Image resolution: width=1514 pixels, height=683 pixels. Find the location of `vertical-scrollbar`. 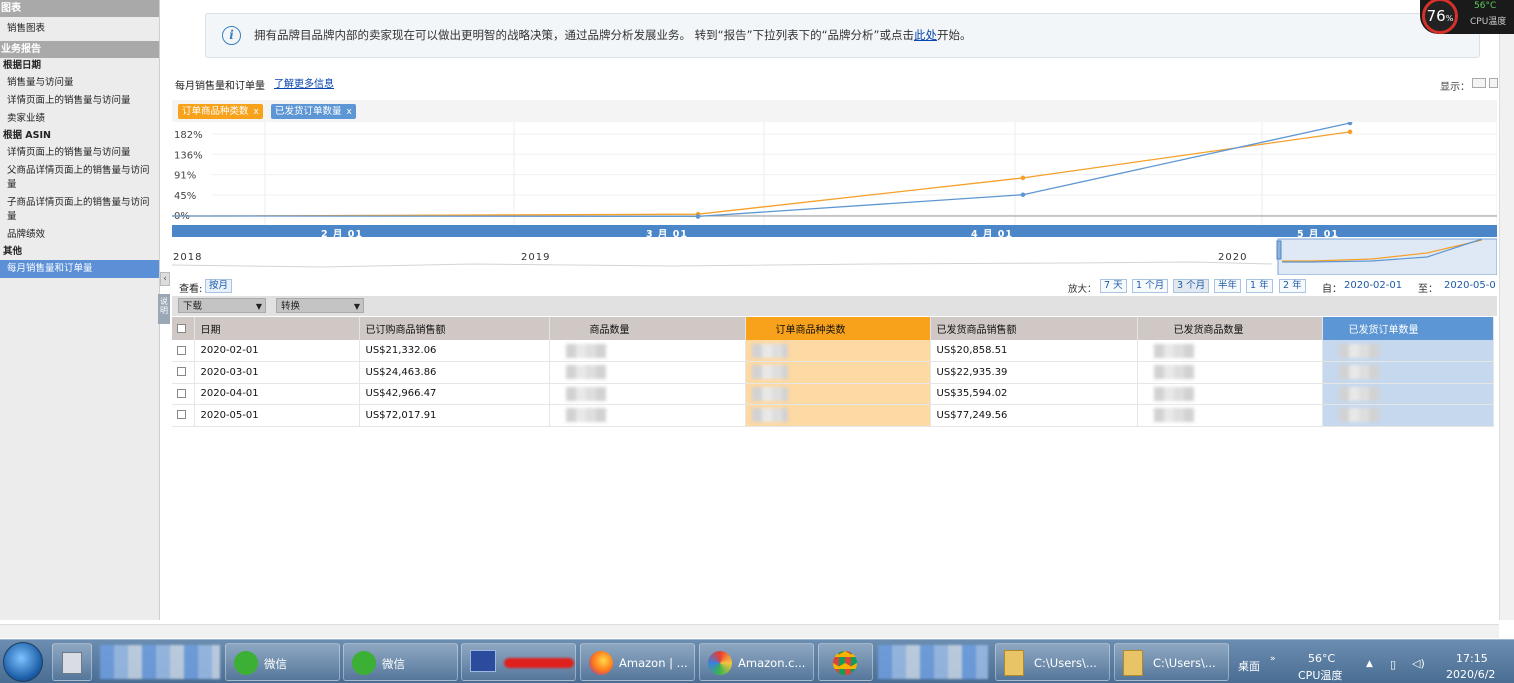

vertical-scrollbar is located at coordinates (1506, 310).